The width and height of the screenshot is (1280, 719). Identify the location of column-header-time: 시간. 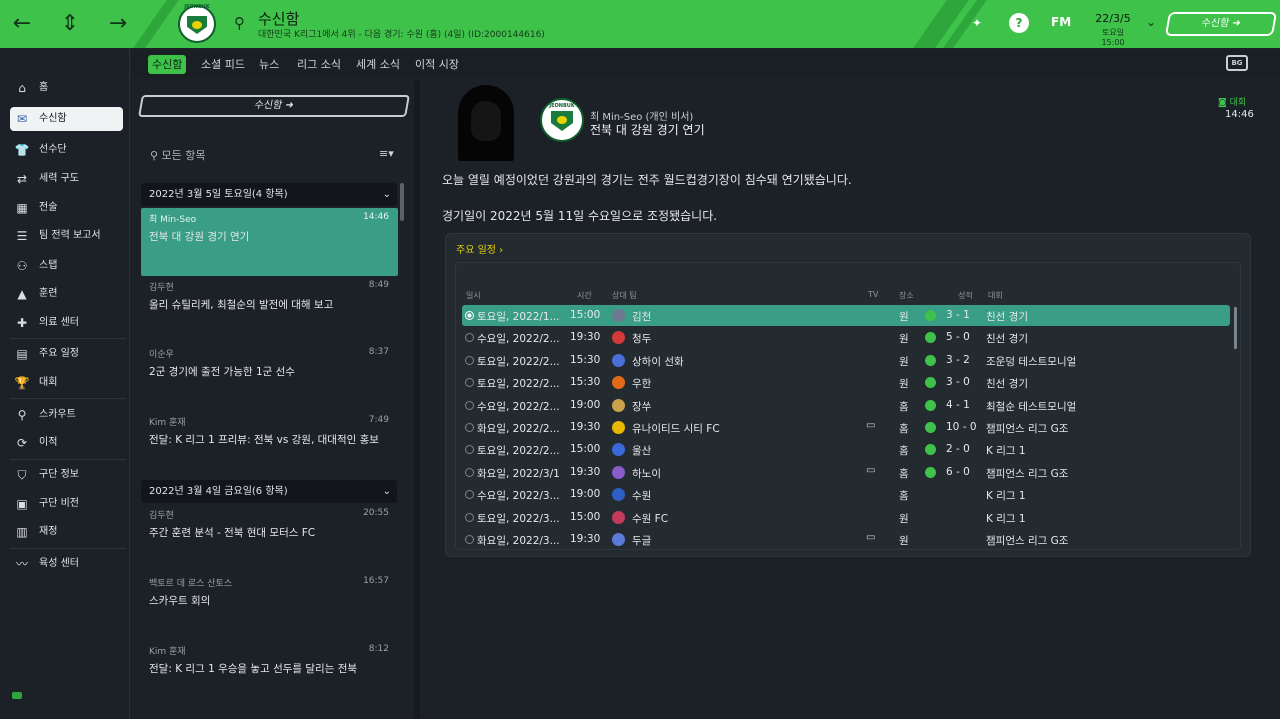
(584, 295).